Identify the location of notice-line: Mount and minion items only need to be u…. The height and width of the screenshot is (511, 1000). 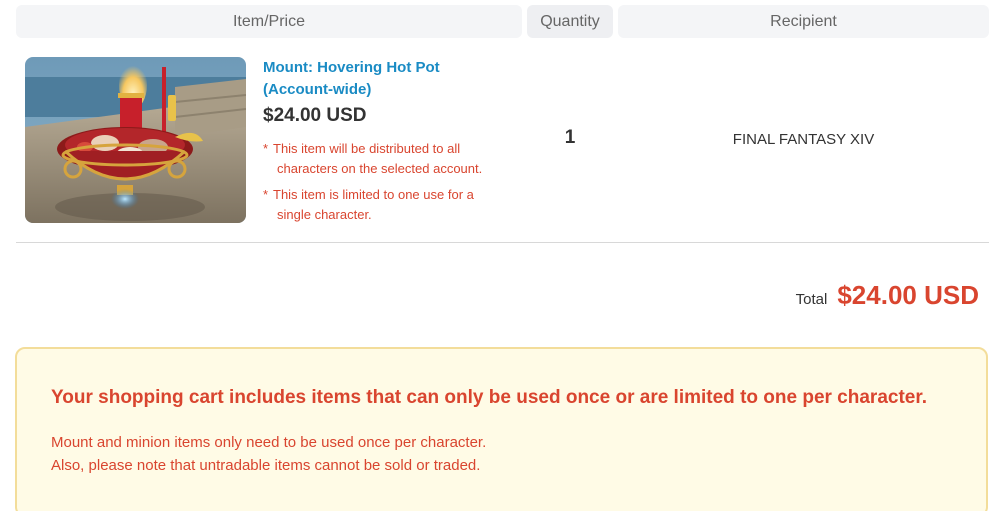
(269, 442).